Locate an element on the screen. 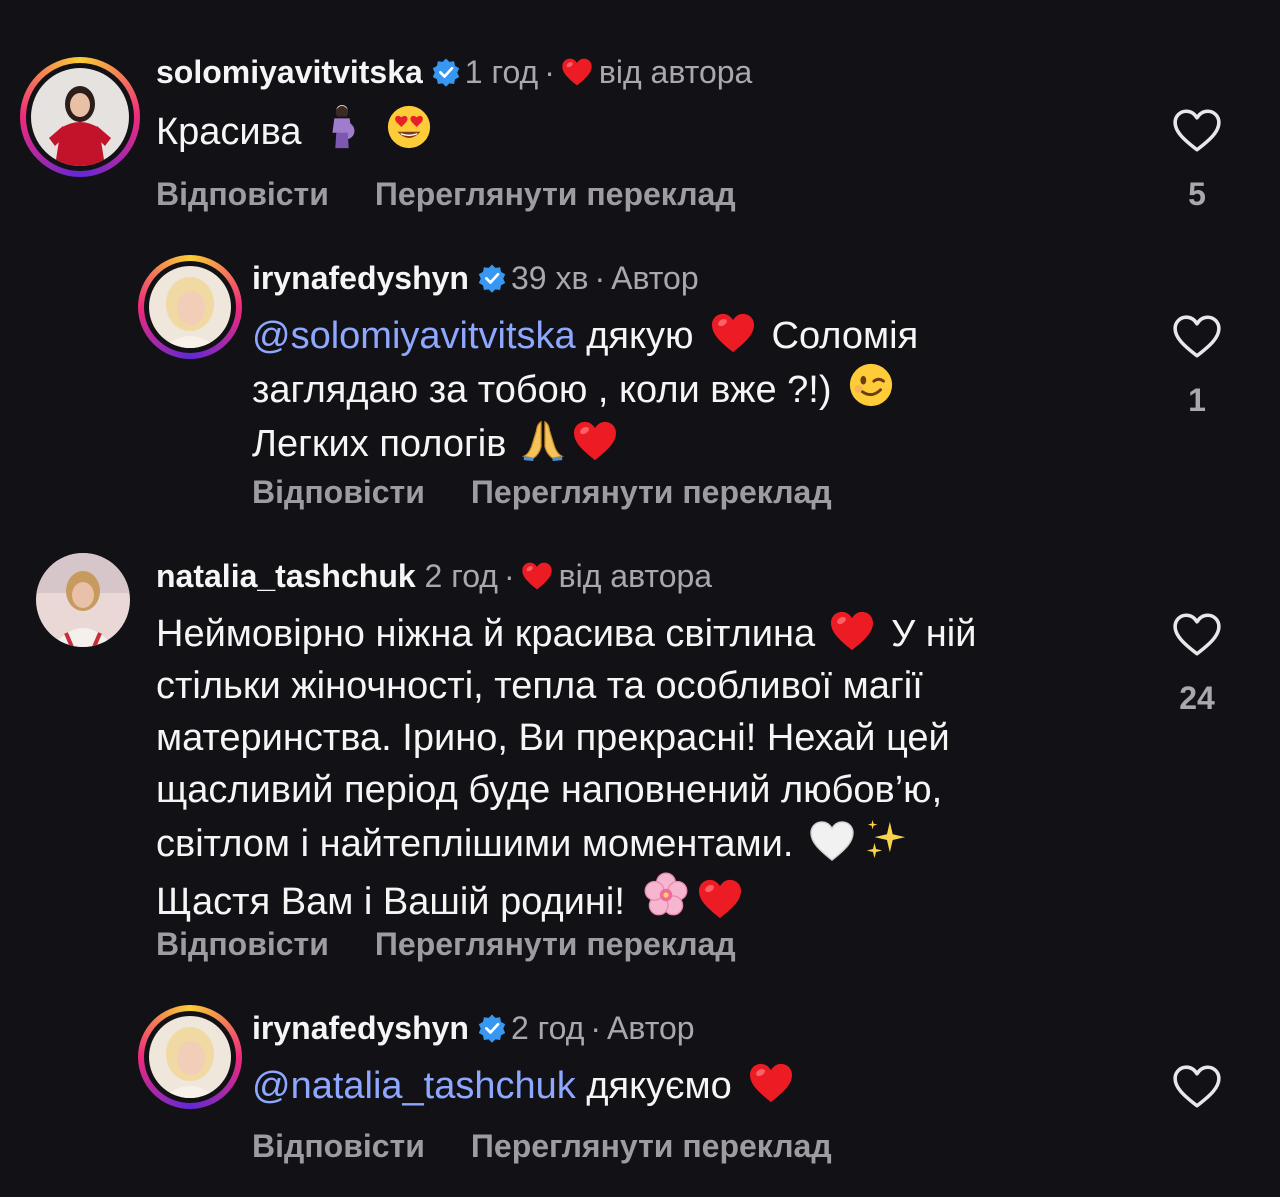 The height and width of the screenshot is (1197, 1280). timestamp: 1 год is located at coordinates (501, 72).